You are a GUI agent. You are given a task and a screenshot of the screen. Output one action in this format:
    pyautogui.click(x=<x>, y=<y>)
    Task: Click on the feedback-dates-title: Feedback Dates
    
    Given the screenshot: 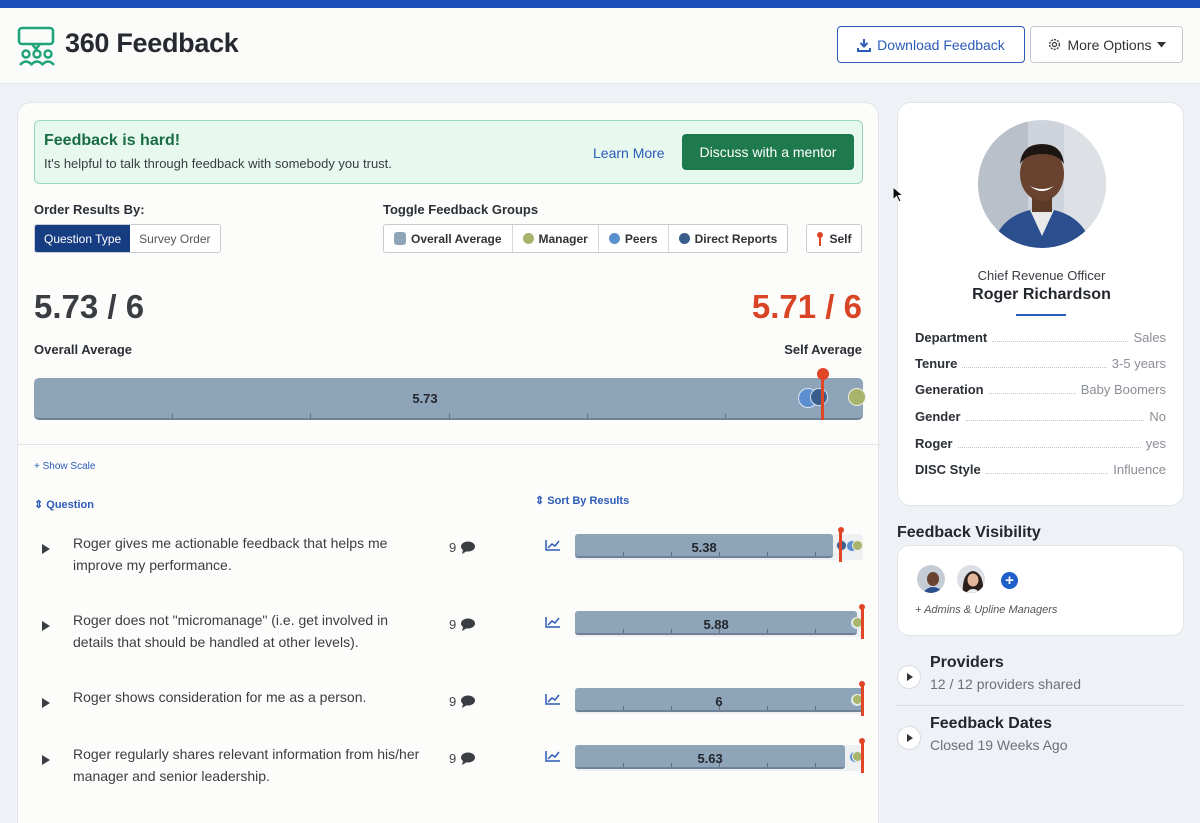 What is the action you would take?
    pyautogui.click(x=991, y=723)
    